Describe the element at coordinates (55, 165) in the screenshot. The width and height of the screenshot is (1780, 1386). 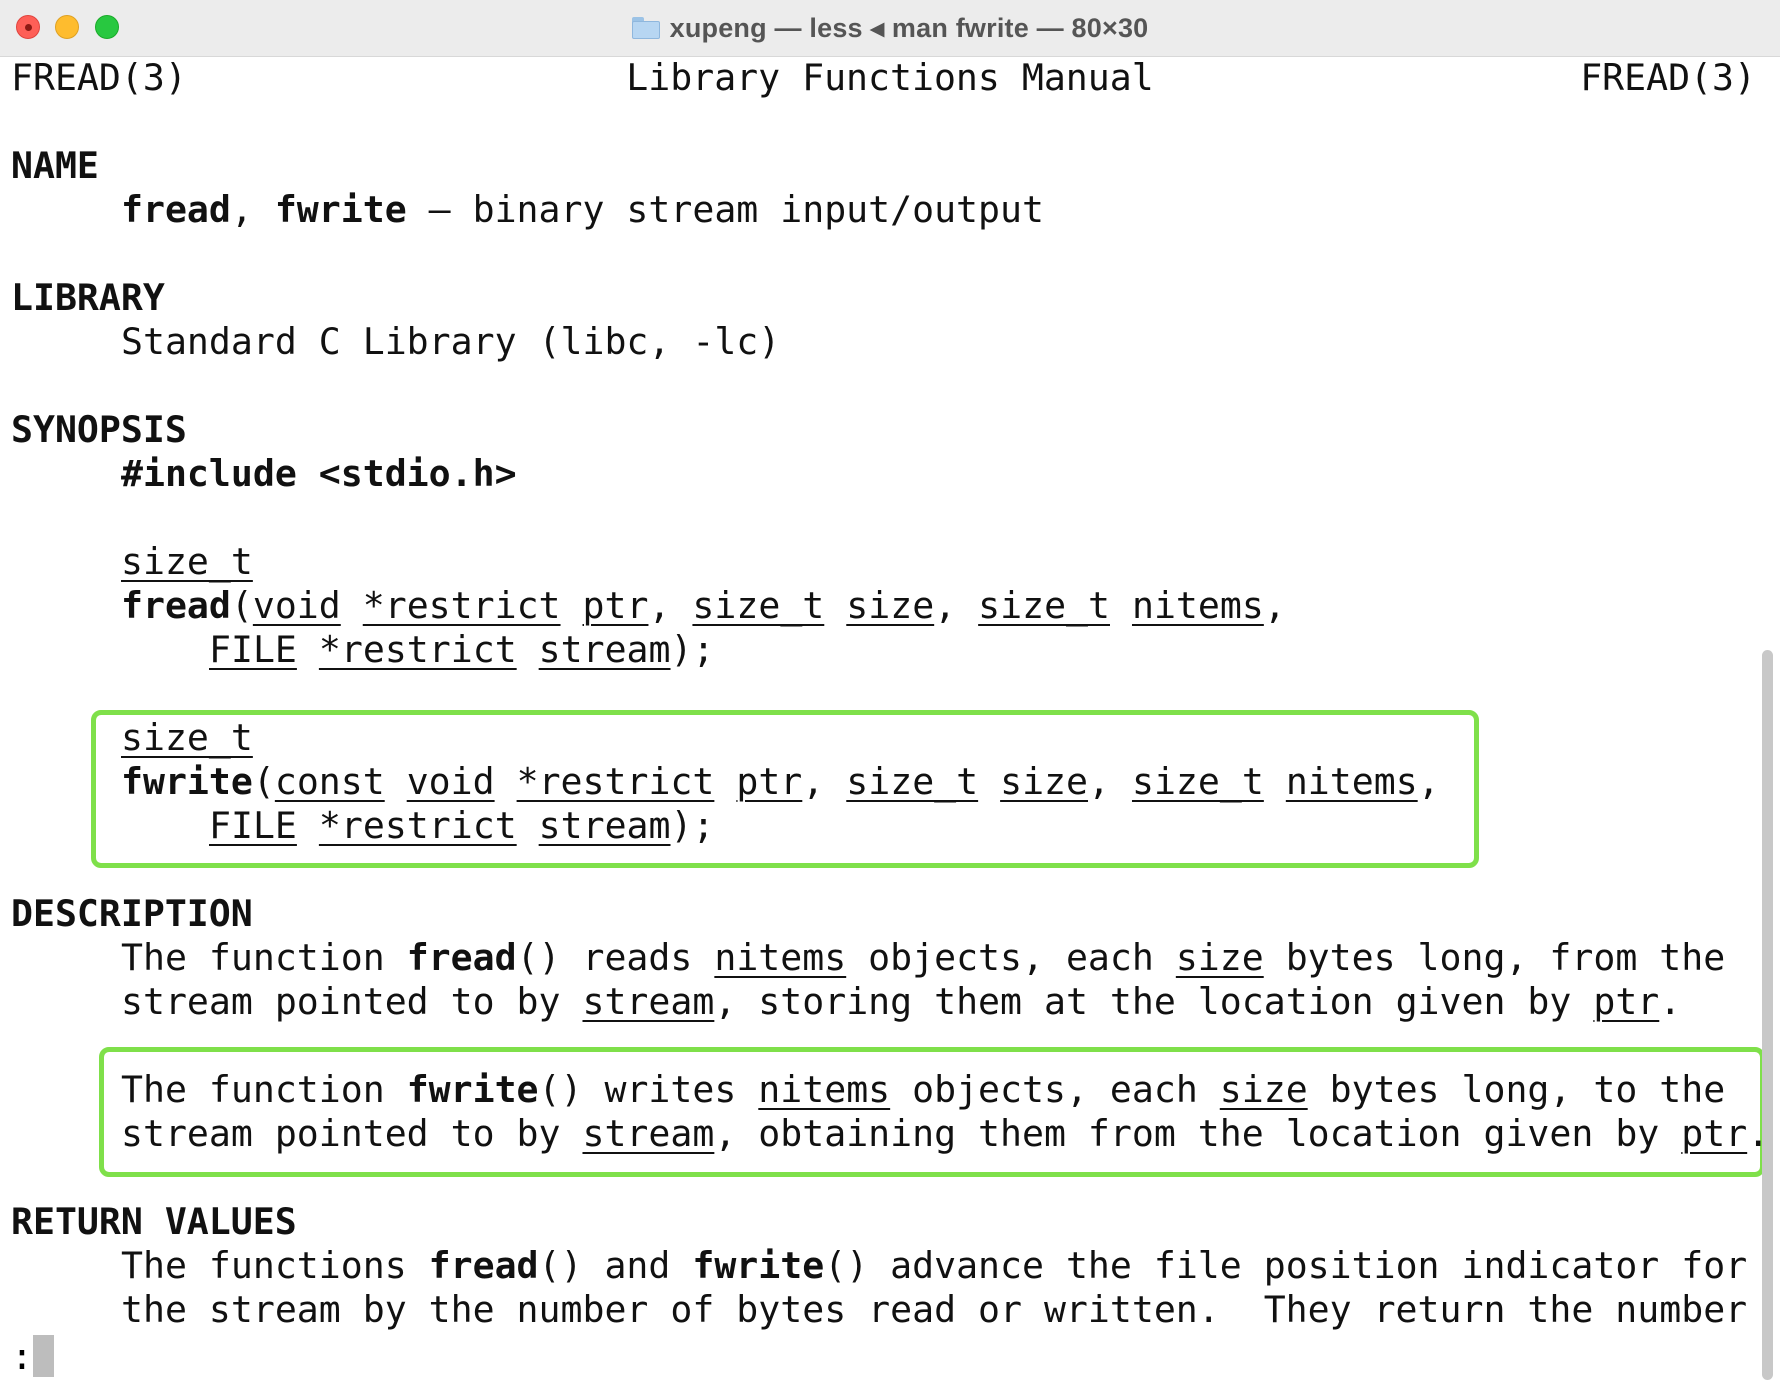
I see `section-heading-name: NAME` at that location.